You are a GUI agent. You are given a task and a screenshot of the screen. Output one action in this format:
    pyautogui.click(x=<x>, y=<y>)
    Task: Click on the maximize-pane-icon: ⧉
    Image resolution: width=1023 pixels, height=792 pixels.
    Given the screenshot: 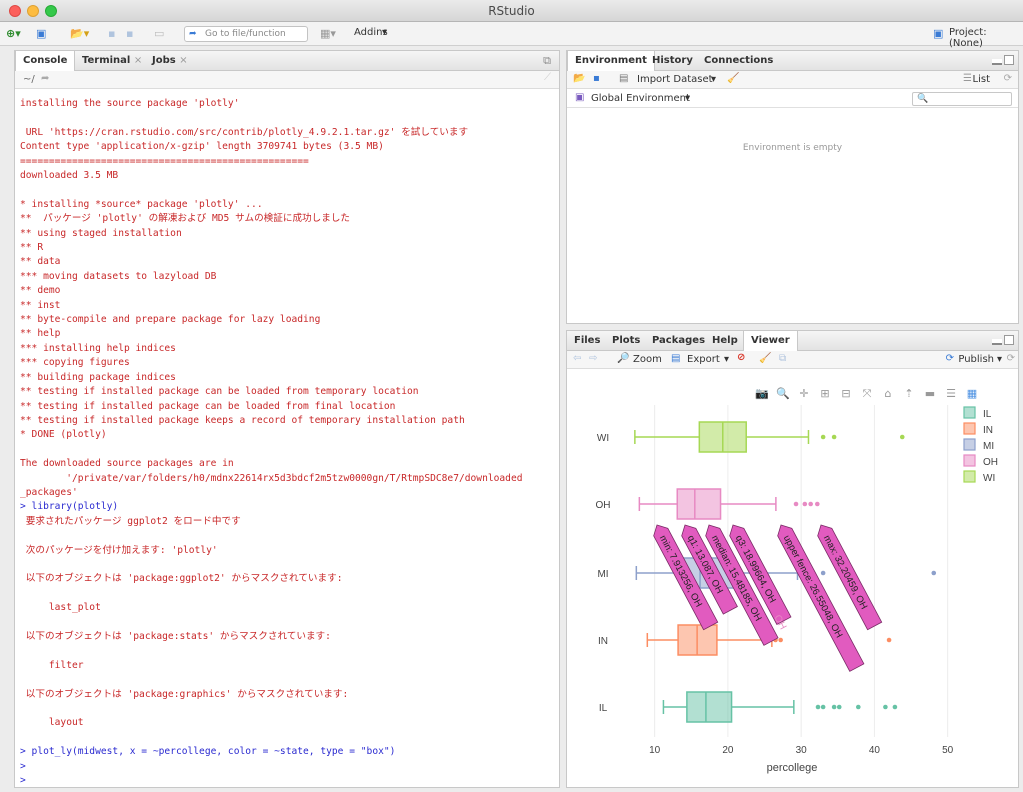 What is the action you would take?
    pyautogui.click(x=547, y=61)
    